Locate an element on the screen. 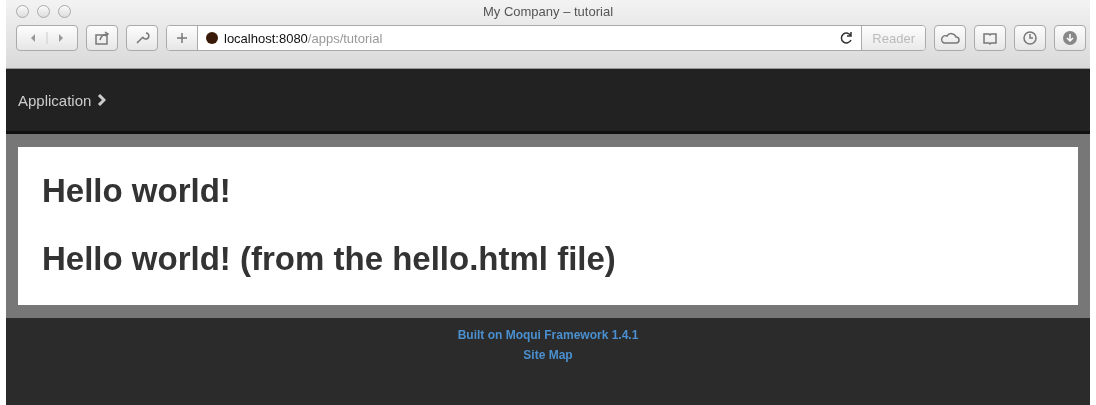 The height and width of the screenshot is (405, 1096). book-icon is located at coordinates (990, 38).